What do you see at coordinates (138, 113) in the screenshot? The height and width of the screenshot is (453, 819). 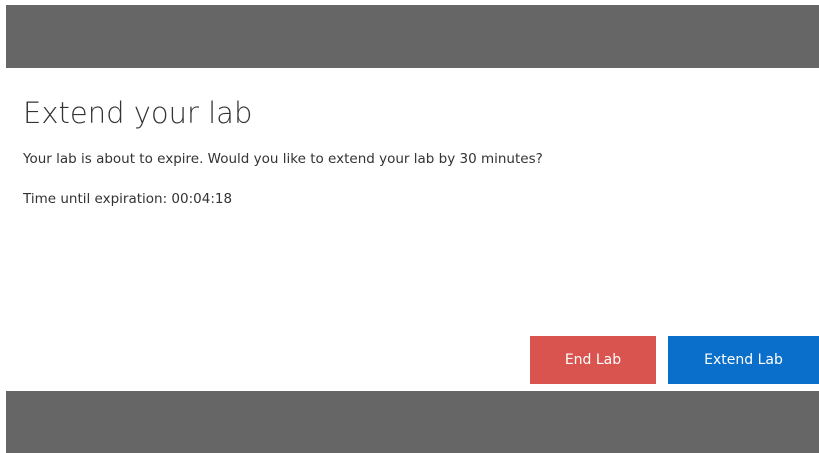 I see `dialog-title: Extend your lab` at bounding box center [138, 113].